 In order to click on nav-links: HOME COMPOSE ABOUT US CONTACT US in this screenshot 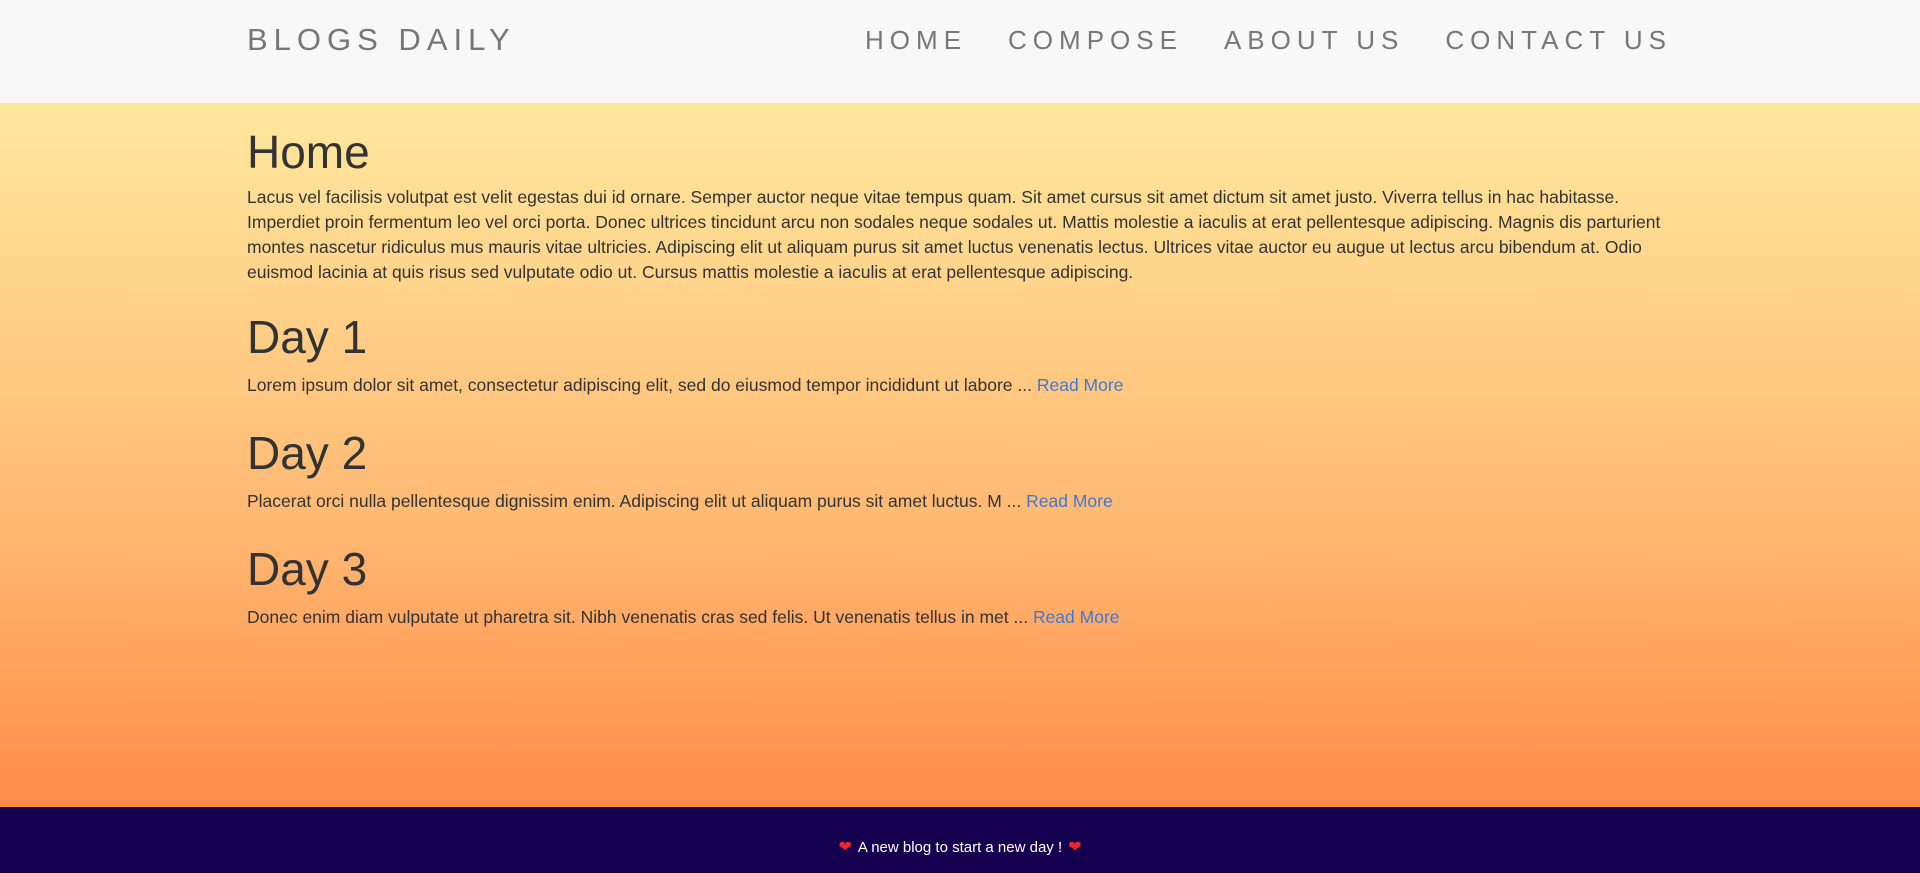, I will do `click(1248, 40)`.